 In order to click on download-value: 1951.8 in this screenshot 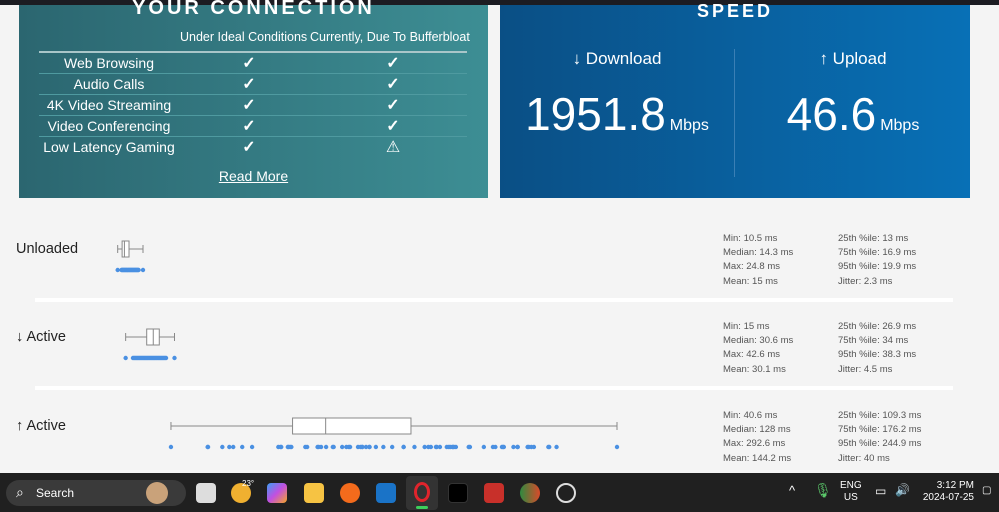, I will do `click(595, 114)`.